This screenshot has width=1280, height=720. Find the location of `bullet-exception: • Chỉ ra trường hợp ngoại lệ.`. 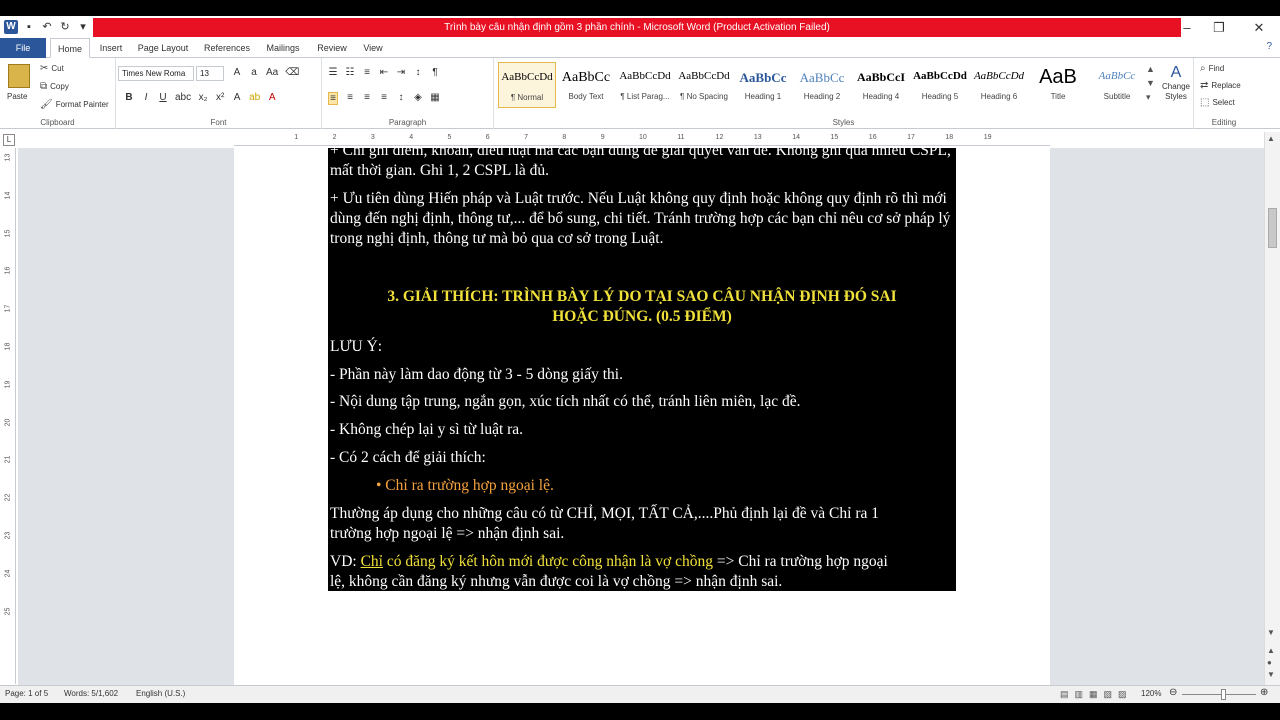

bullet-exception: • Chỉ ra trường hợp ngoại lệ. is located at coordinates (656, 486).